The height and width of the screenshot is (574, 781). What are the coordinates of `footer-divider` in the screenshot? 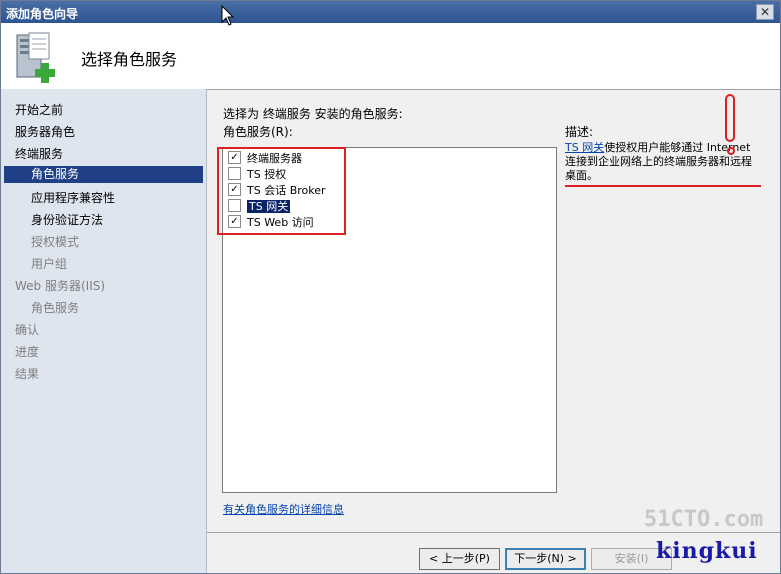 It's located at (493, 532).